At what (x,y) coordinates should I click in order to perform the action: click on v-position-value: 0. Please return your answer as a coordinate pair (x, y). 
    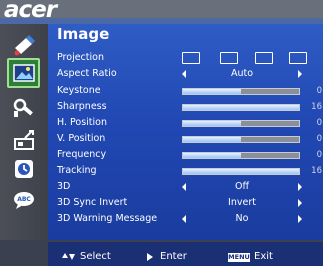
    Looking at the image, I should click on (319, 139).